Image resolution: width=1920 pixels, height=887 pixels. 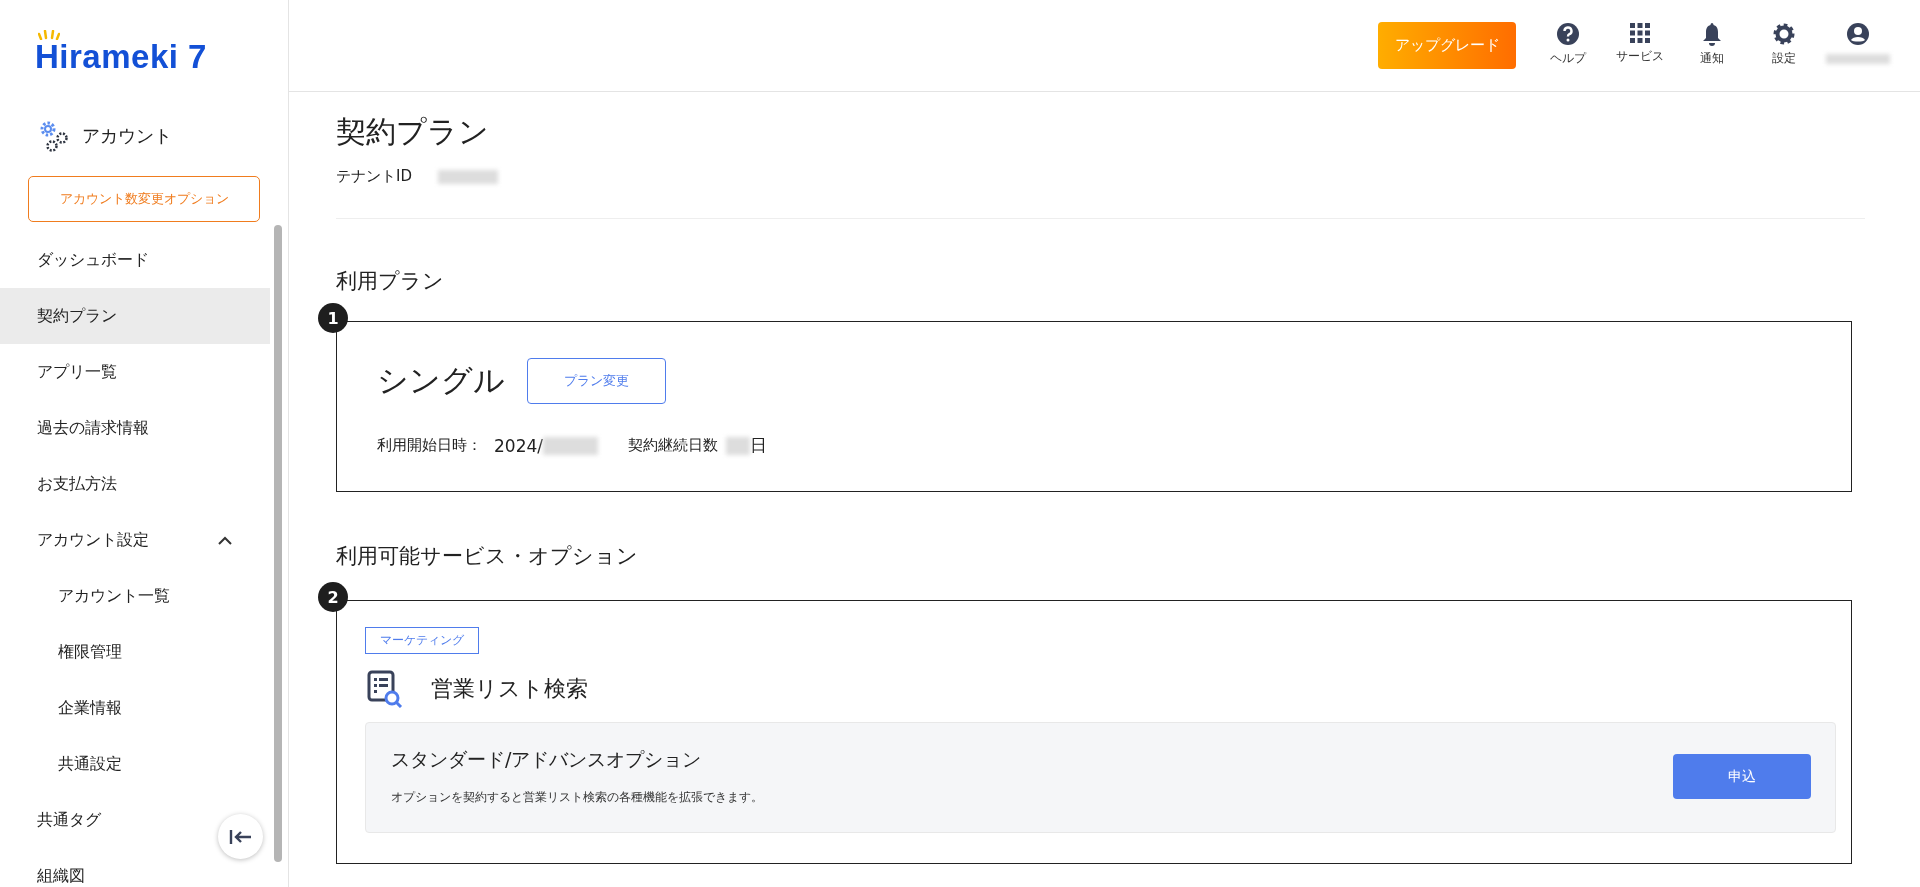 I want to click on section-title: アカウント, so click(x=127, y=136).